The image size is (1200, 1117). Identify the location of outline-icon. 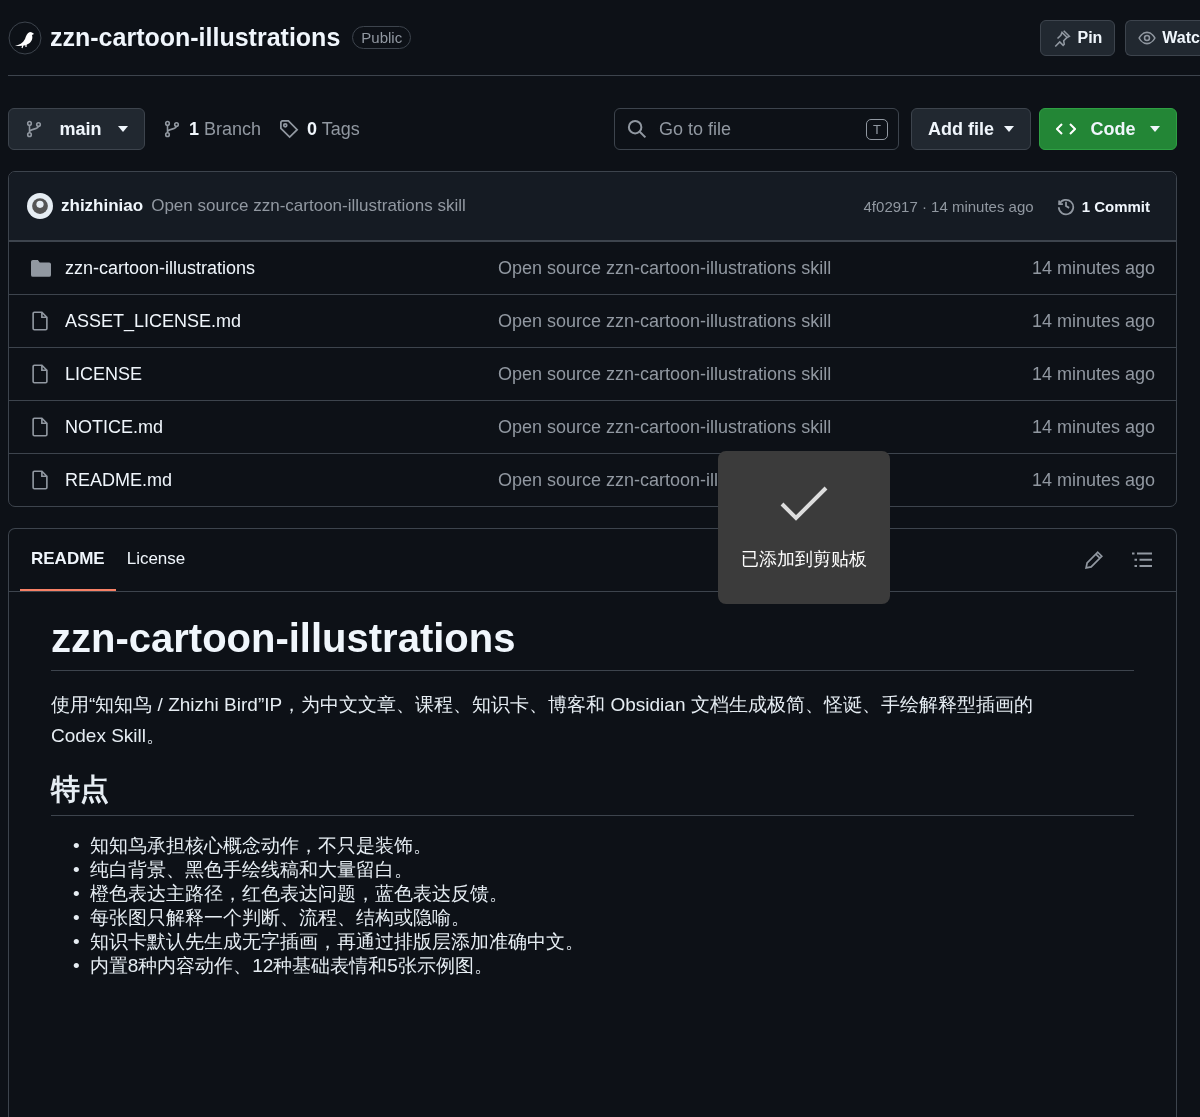
(1142, 560).